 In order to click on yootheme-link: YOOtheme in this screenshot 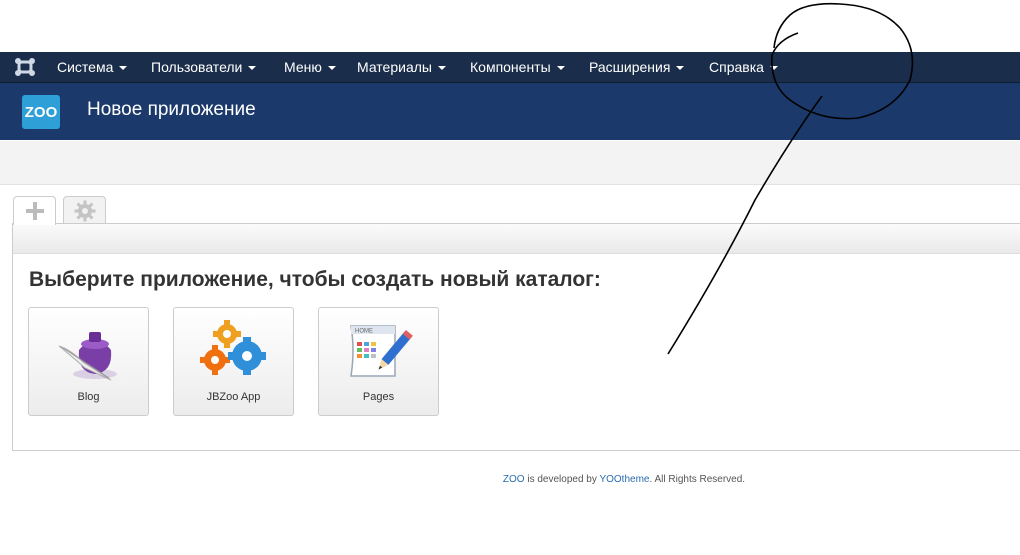, I will do `click(624, 479)`.